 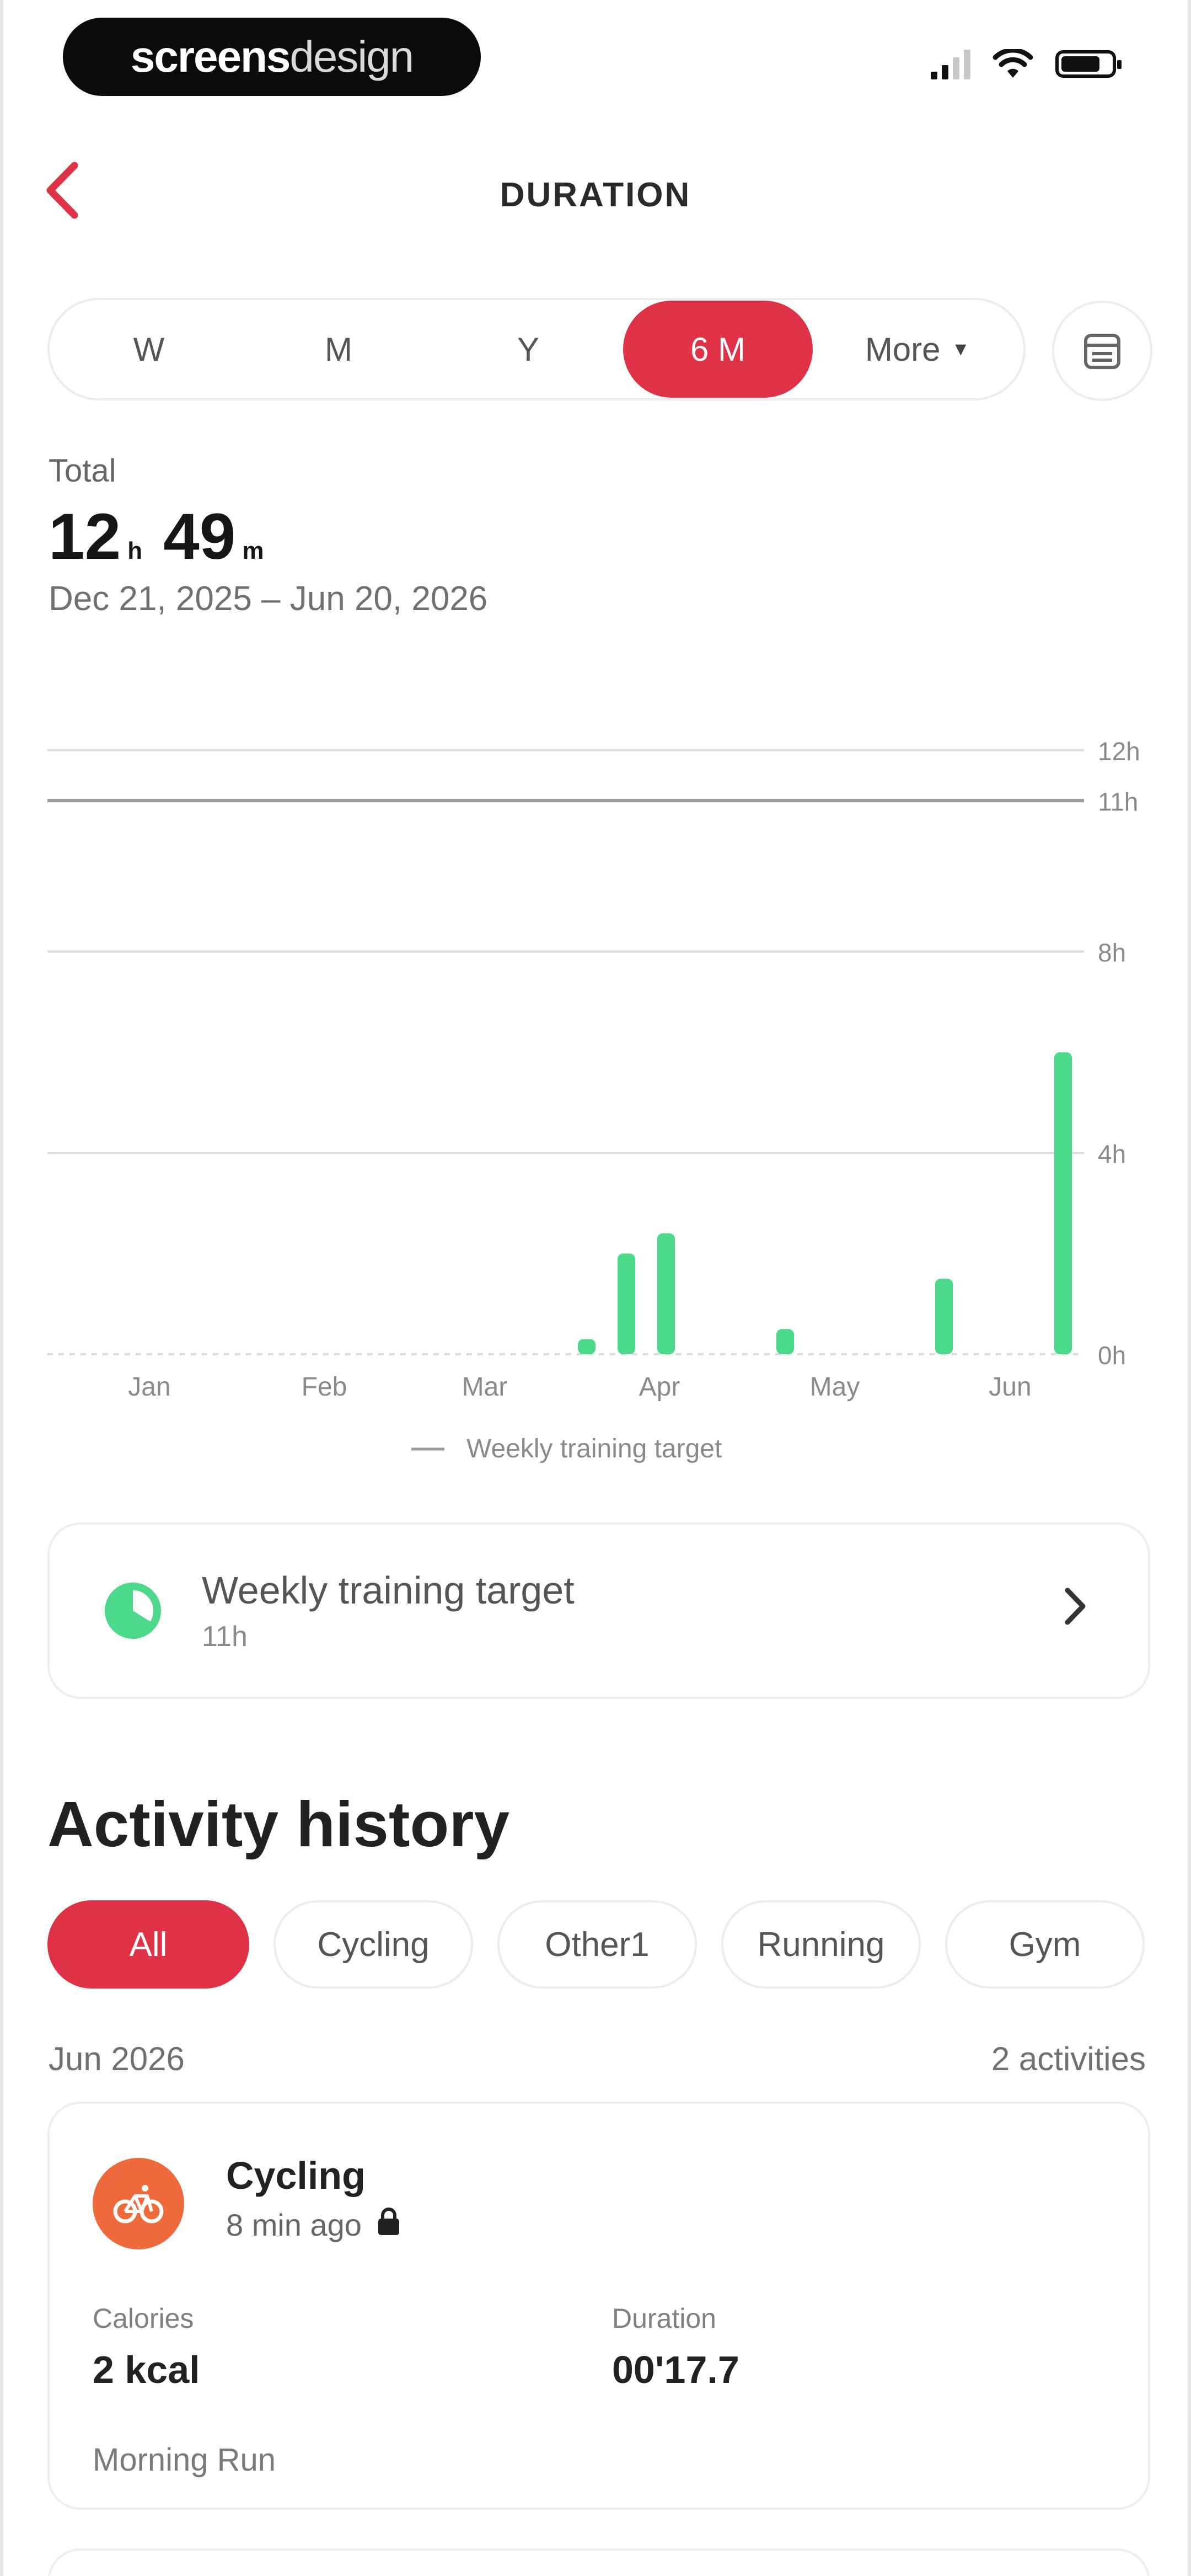 I want to click on activity-time-text: 8 min ago, so click(x=294, y=2225).